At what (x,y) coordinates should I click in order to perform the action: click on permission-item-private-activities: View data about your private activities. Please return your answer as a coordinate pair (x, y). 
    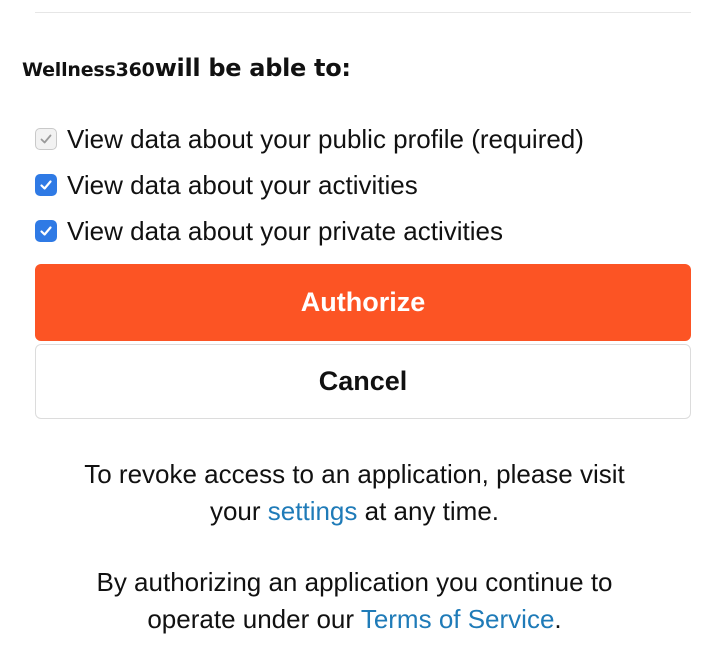
    Looking at the image, I should click on (365, 231).